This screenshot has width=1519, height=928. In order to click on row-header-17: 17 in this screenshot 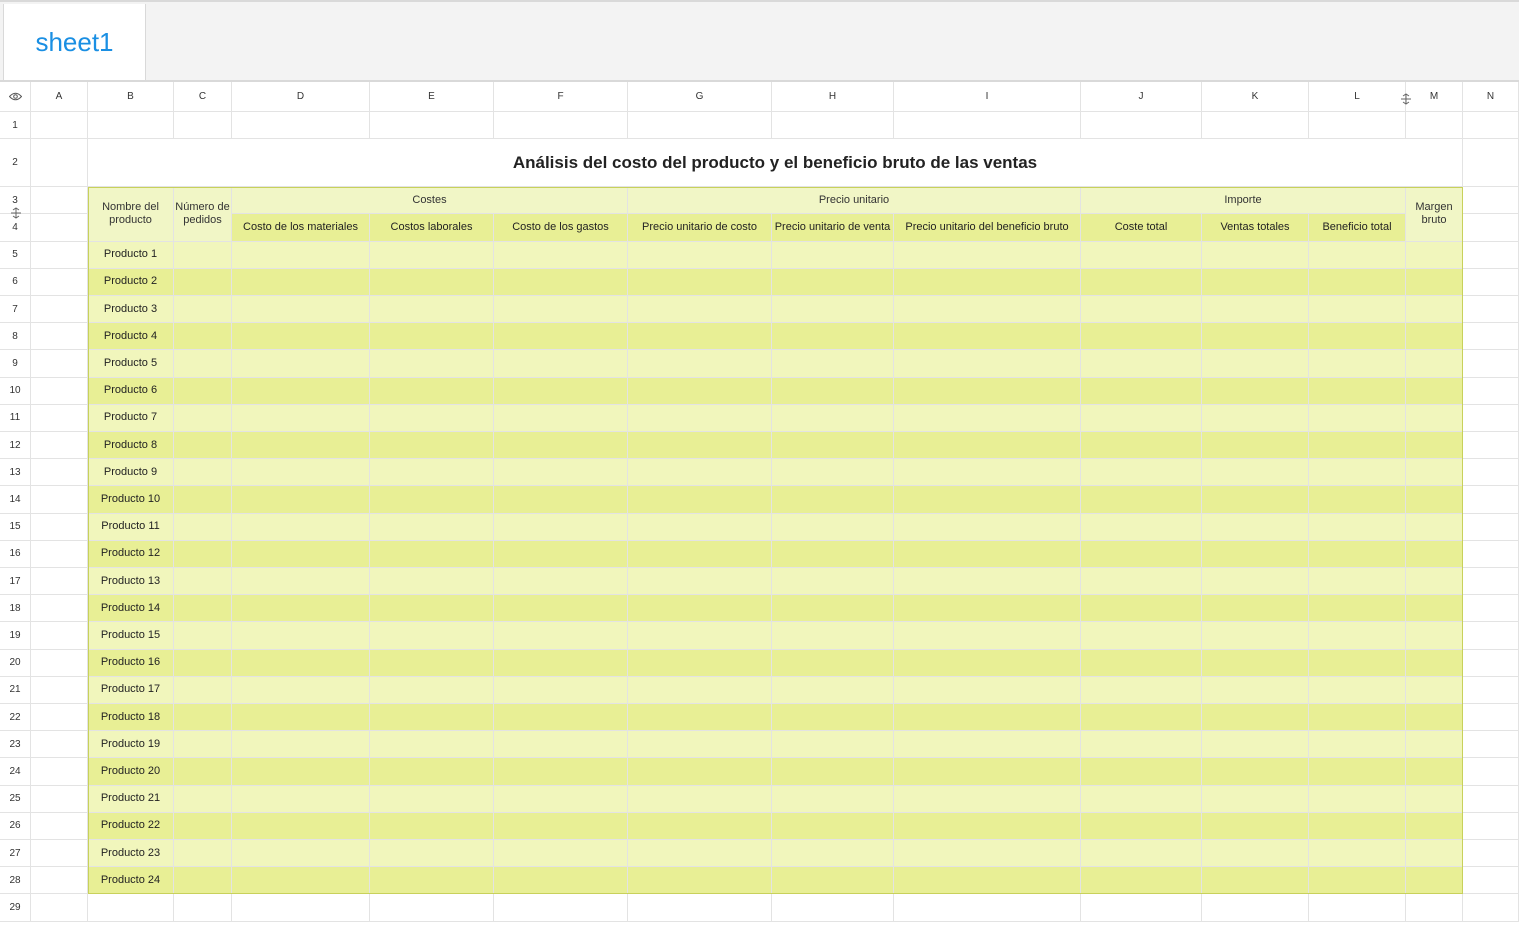, I will do `click(15, 582)`.